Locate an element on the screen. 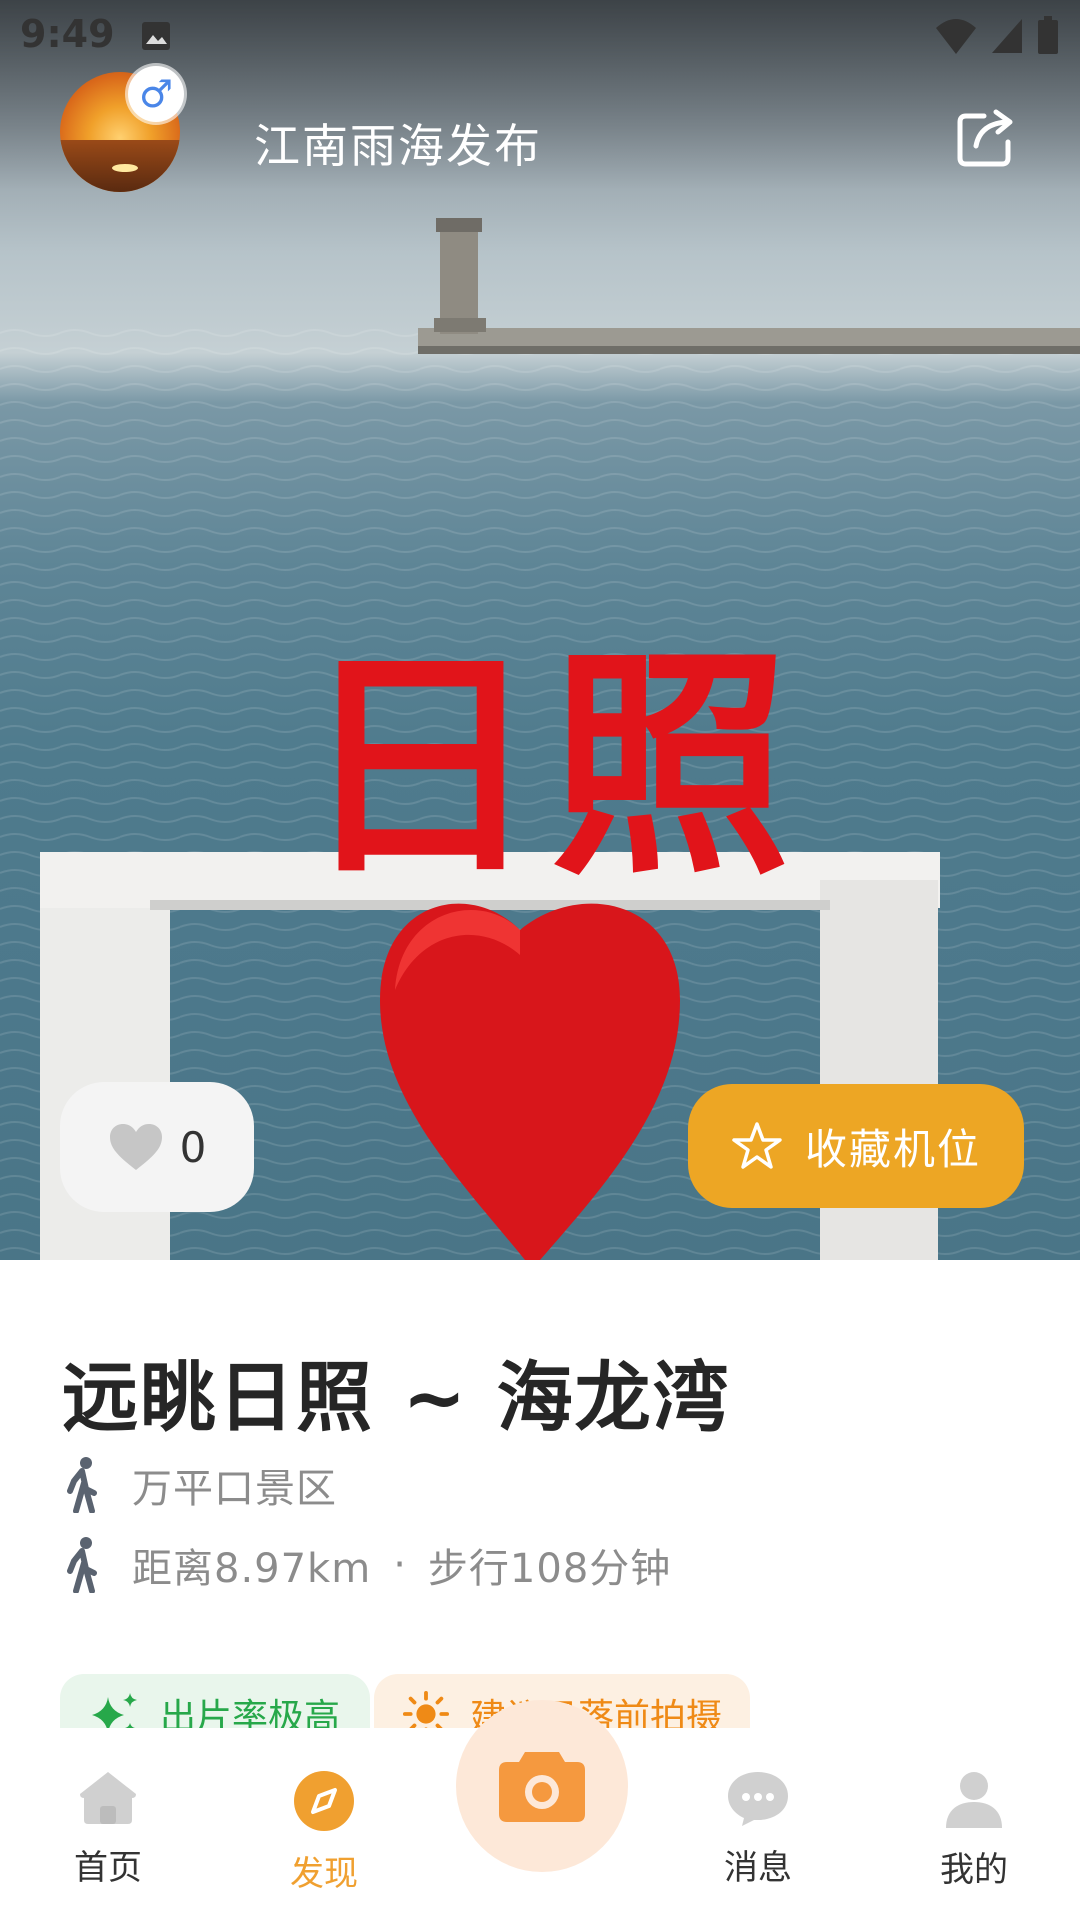 The image size is (1080, 1920). status-time: 9:49 is located at coordinates (67, 34).